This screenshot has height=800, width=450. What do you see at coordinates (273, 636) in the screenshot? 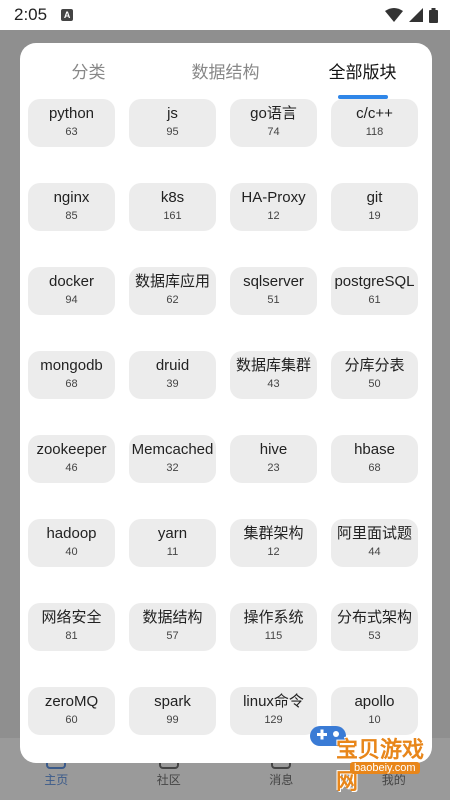
I see `forum-post-count: 115` at bounding box center [273, 636].